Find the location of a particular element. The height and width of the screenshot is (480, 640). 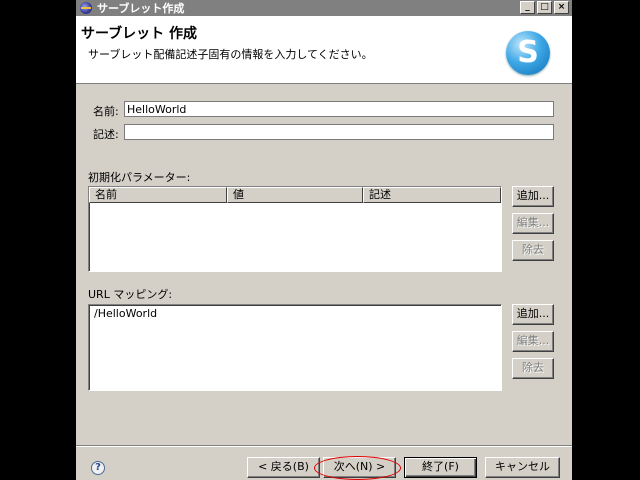

init-params-remove-button: 除去 is located at coordinates (533, 250).